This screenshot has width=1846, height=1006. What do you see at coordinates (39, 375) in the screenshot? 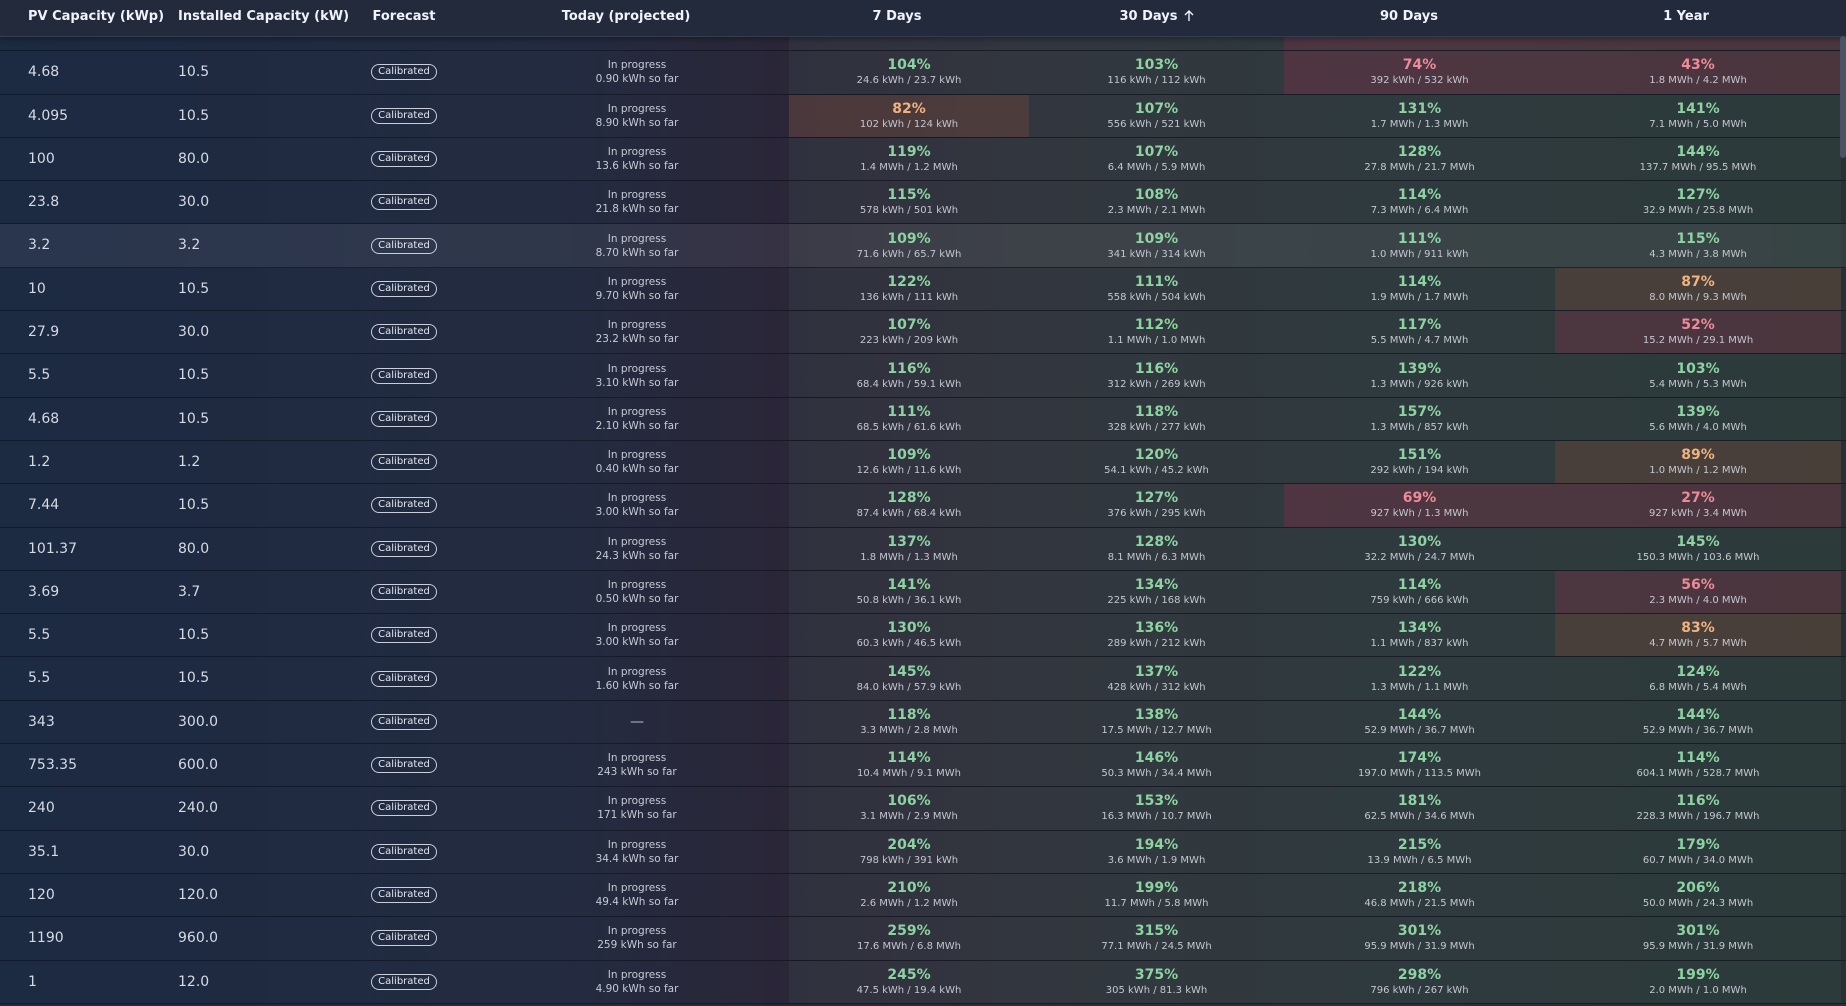
I see `pv-capacity-cell: 5.5` at bounding box center [39, 375].